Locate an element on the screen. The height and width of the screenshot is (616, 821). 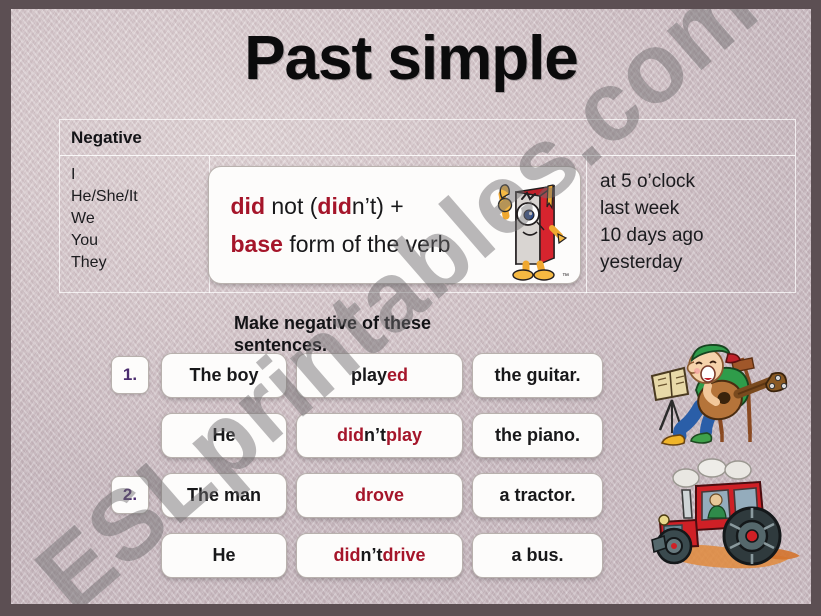
time-expression: 10 days ago is located at coordinates (652, 235).